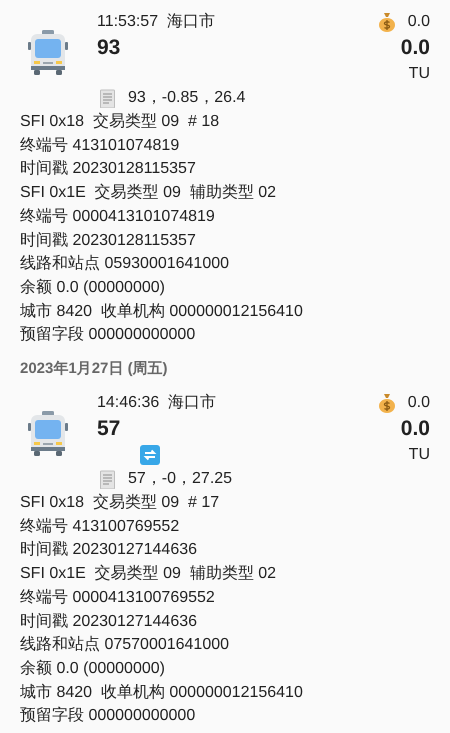  What do you see at coordinates (118, 216) in the screenshot?
I see `detail-line: 终端号 0000413101074819` at bounding box center [118, 216].